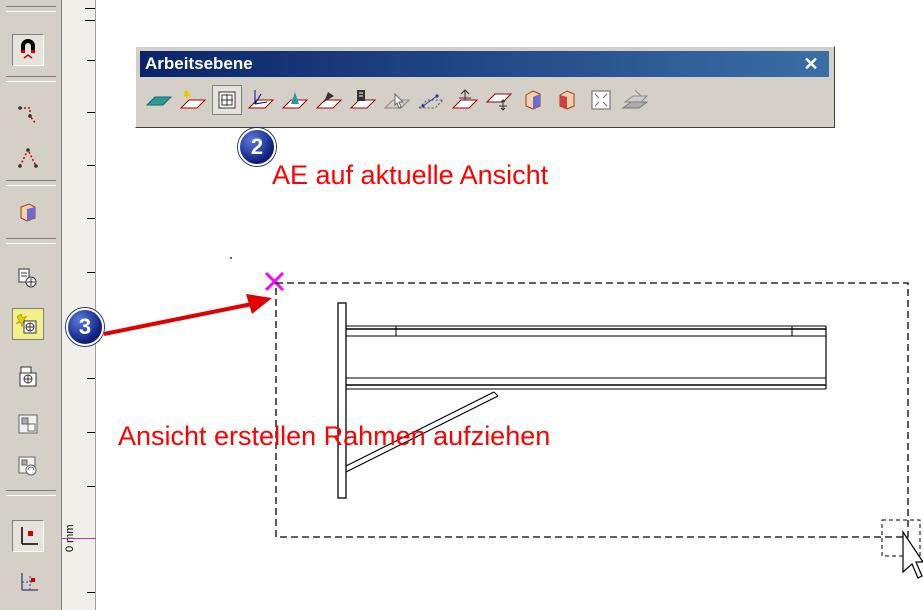 The height and width of the screenshot is (610, 923). I want to click on corner-marker, so click(274, 281).